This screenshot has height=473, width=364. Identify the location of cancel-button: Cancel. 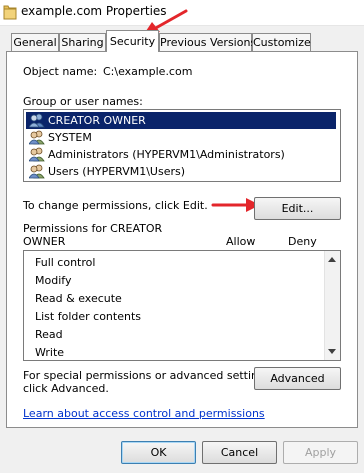
(239, 452).